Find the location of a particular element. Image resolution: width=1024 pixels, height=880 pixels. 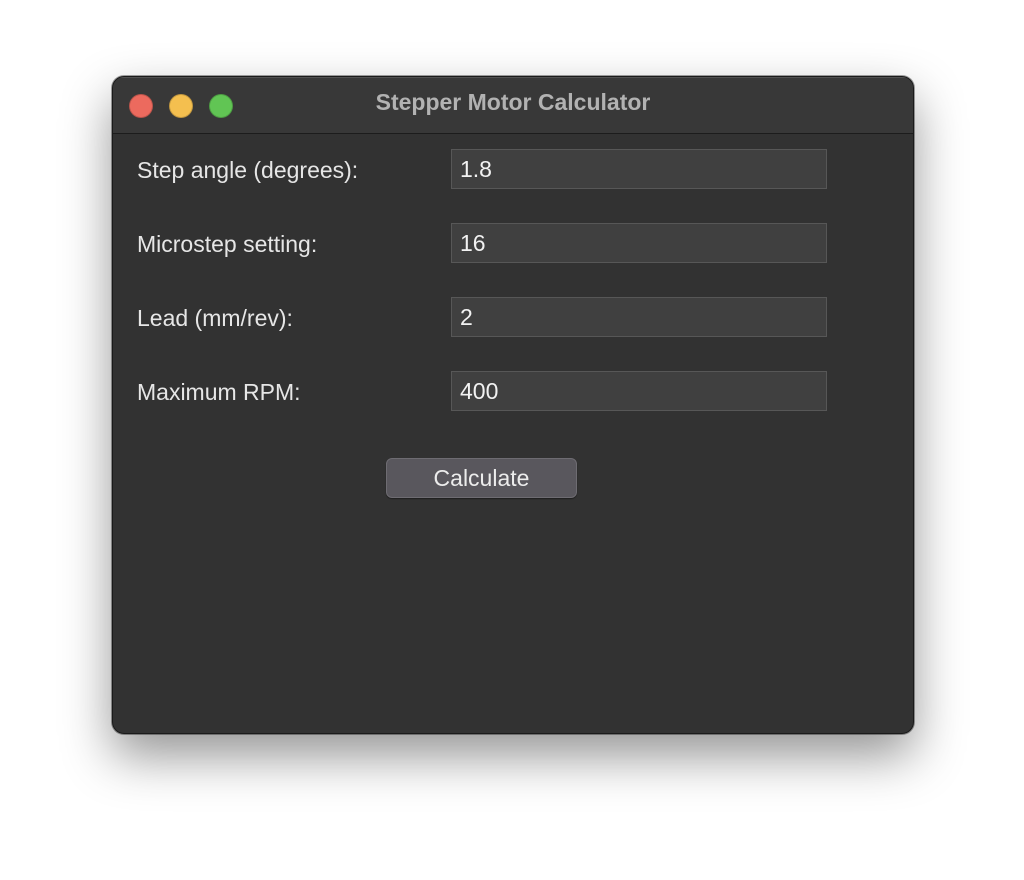

step-angle-input is located at coordinates (639, 169).